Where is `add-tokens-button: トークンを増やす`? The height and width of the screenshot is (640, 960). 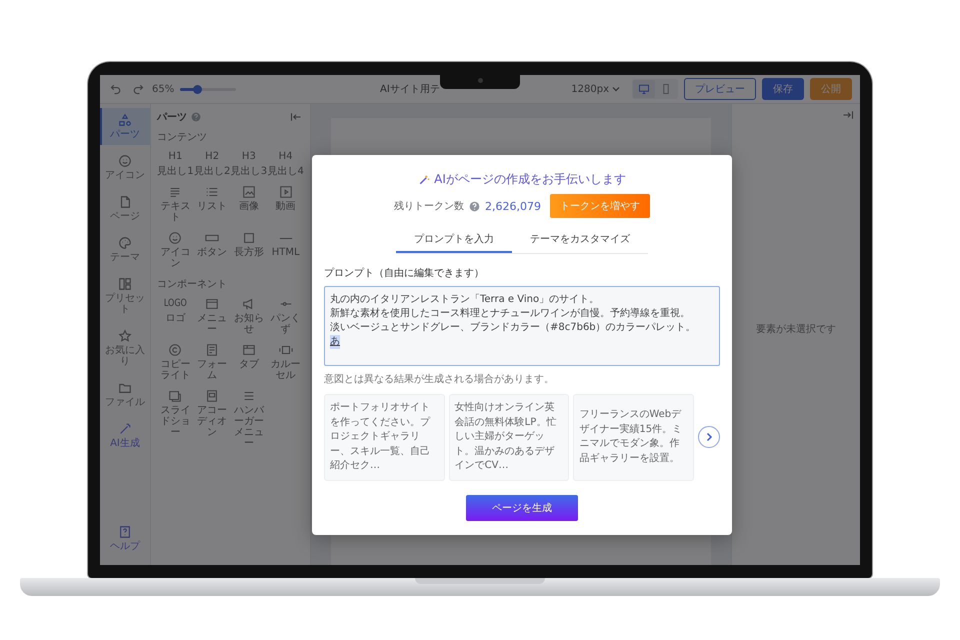
add-tokens-button: トークンを増やす is located at coordinates (600, 206).